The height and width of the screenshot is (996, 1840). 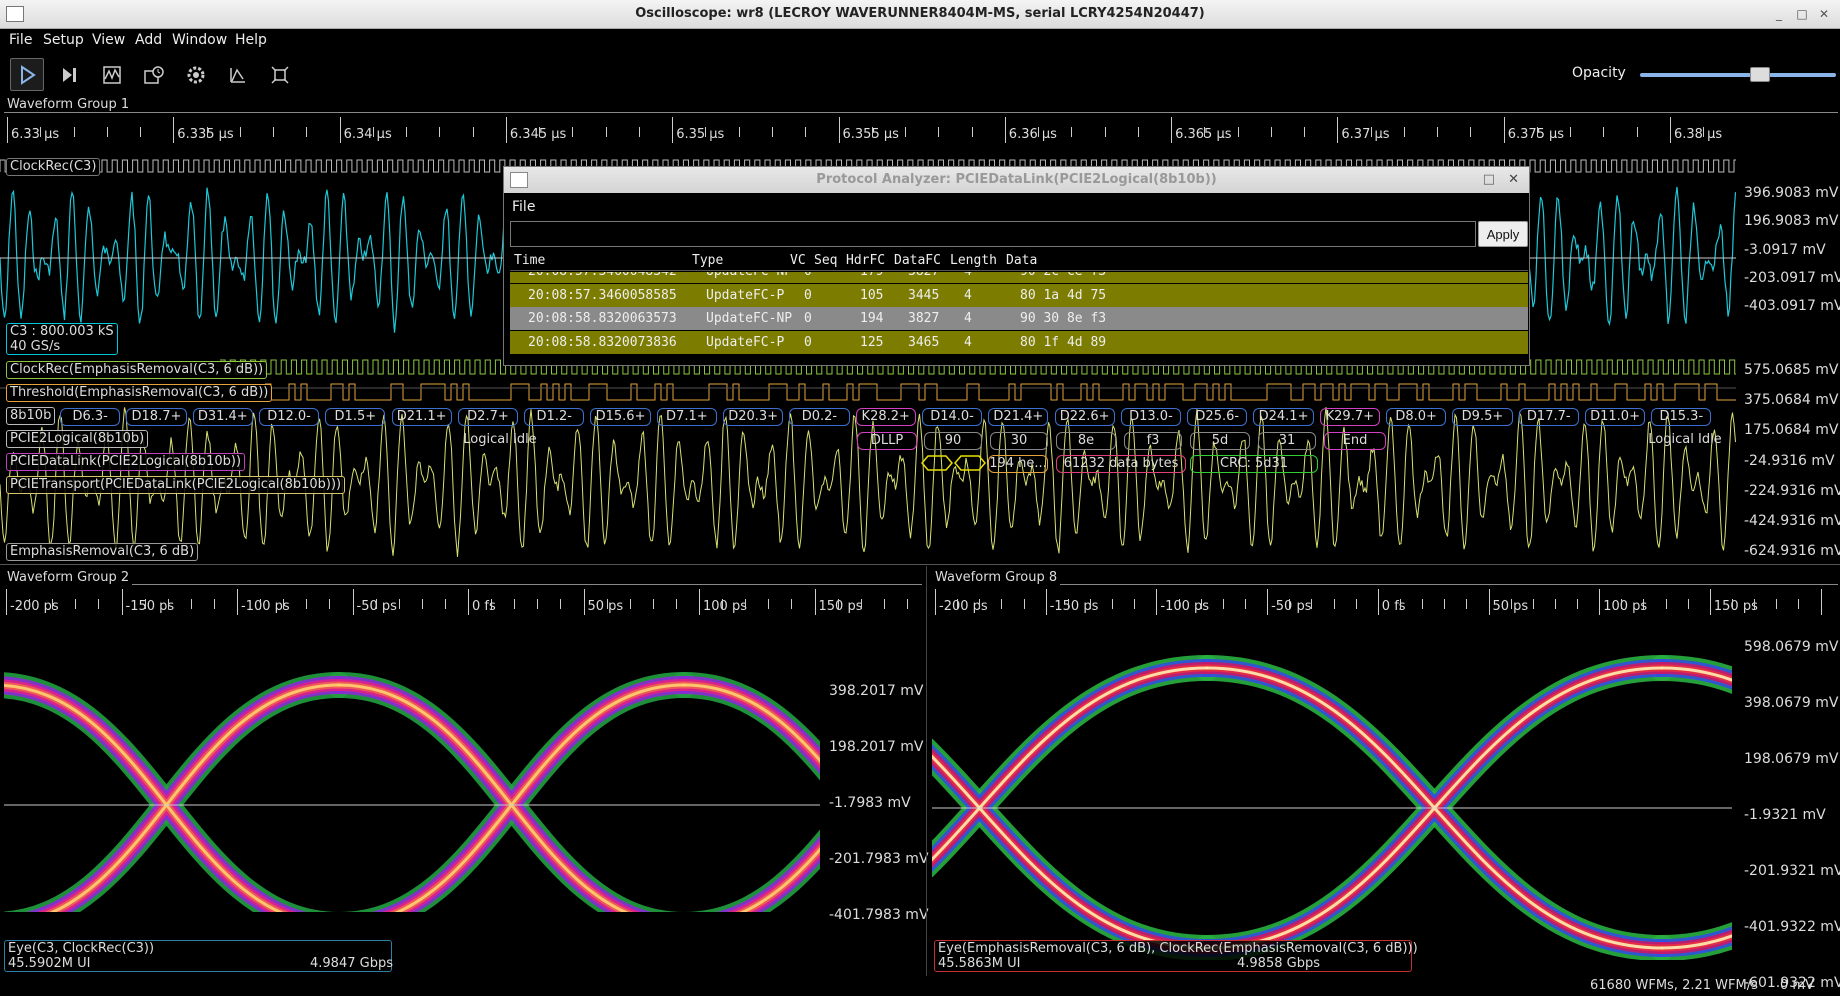 What do you see at coordinates (289, 417) in the screenshot?
I see `8b10b-symbol: D12.0-` at bounding box center [289, 417].